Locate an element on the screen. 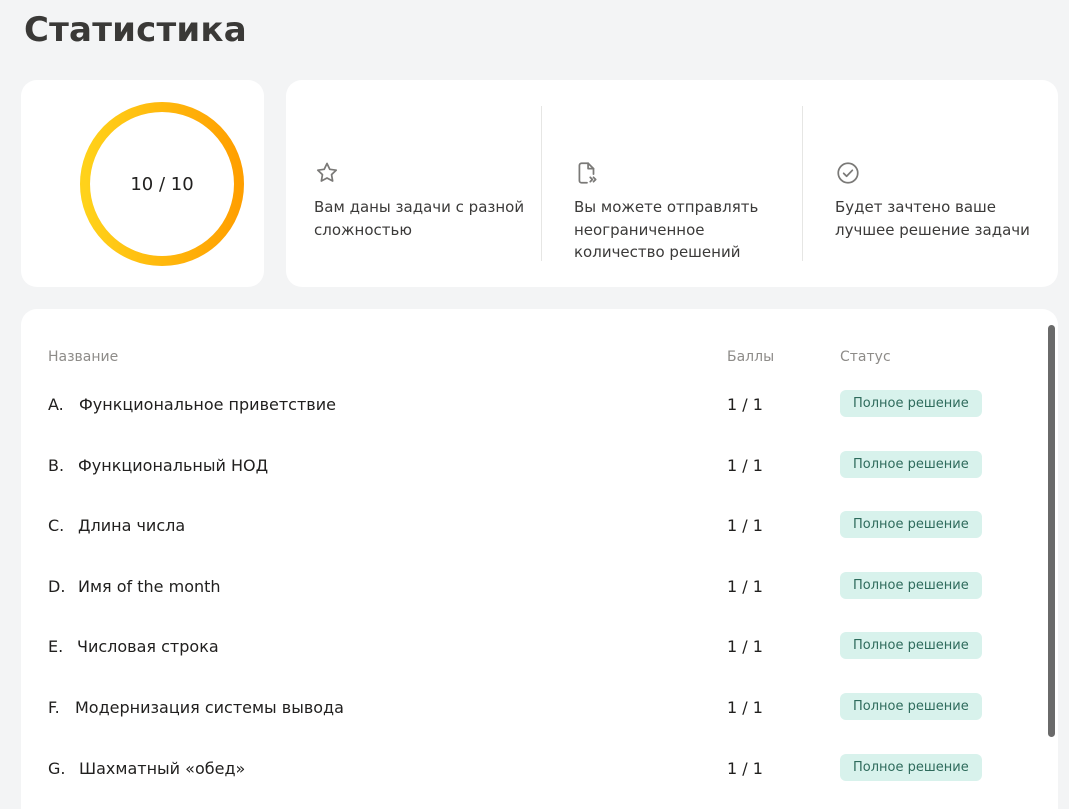 The image size is (1069, 809). problem-name-link: Функциональный НОД is located at coordinates (173, 465).